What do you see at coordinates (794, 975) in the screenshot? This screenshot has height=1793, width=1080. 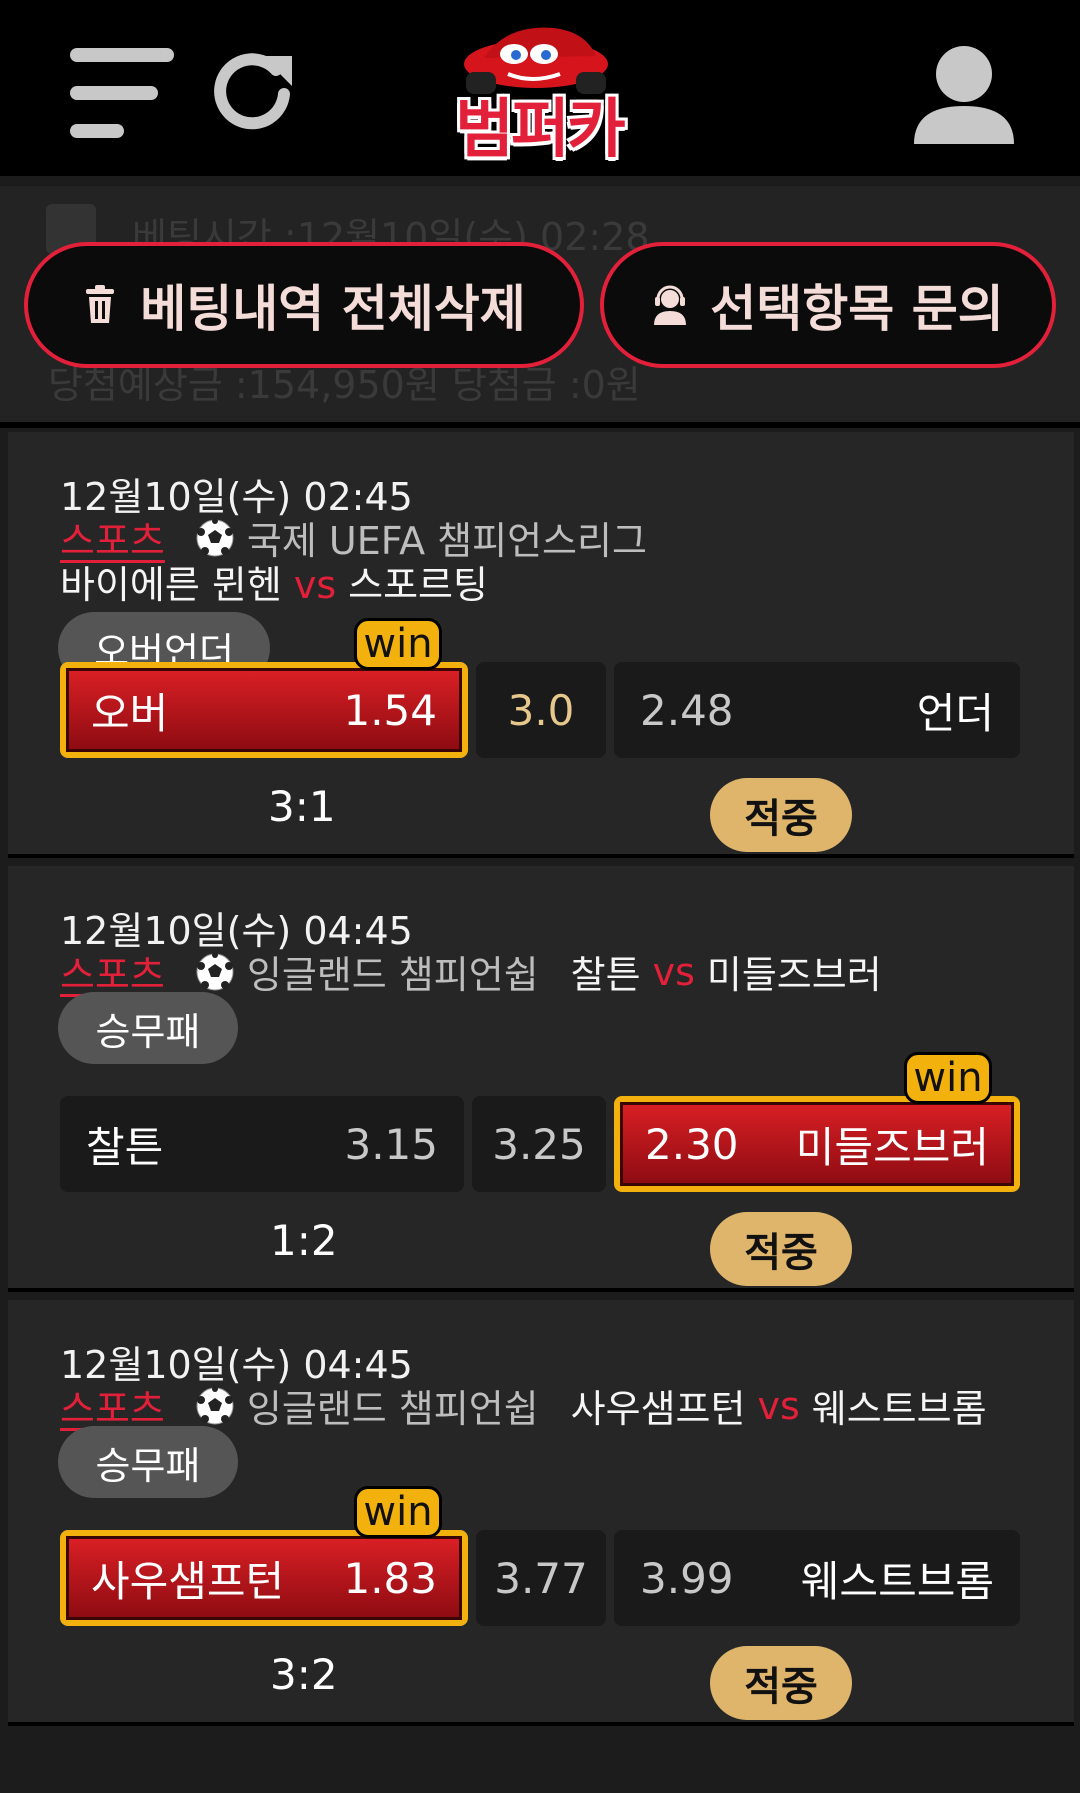 I see `away-team: 미들즈브러` at bounding box center [794, 975].